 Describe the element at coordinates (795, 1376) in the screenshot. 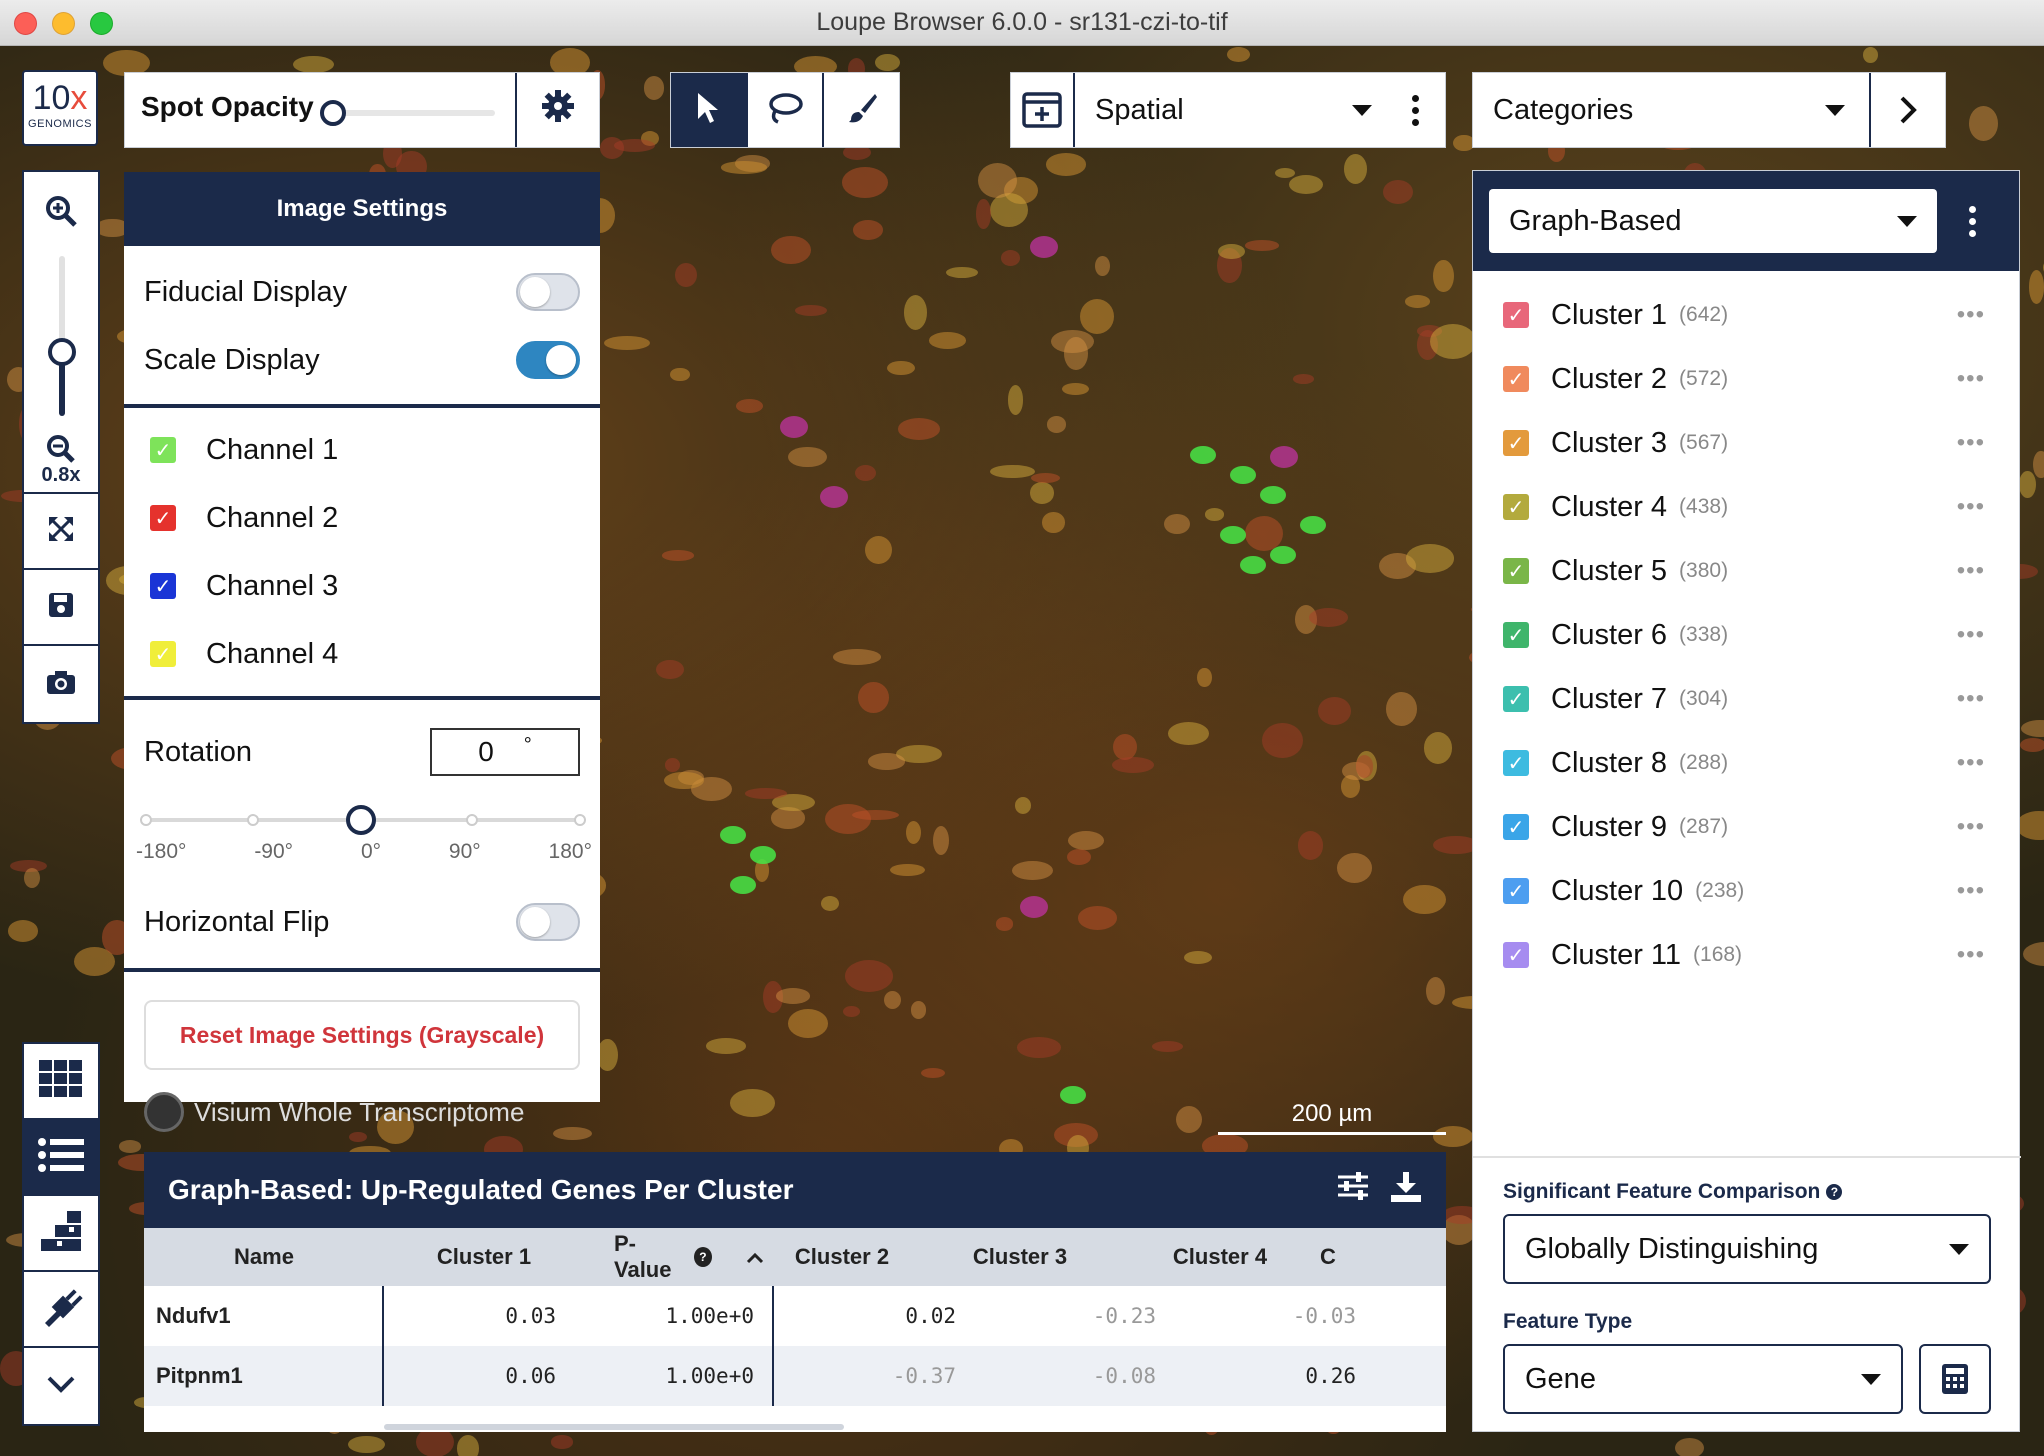

I see `table-row: Pitpnm1 0.06 1.00e+0 -0.37 -0.08 0.26` at that location.